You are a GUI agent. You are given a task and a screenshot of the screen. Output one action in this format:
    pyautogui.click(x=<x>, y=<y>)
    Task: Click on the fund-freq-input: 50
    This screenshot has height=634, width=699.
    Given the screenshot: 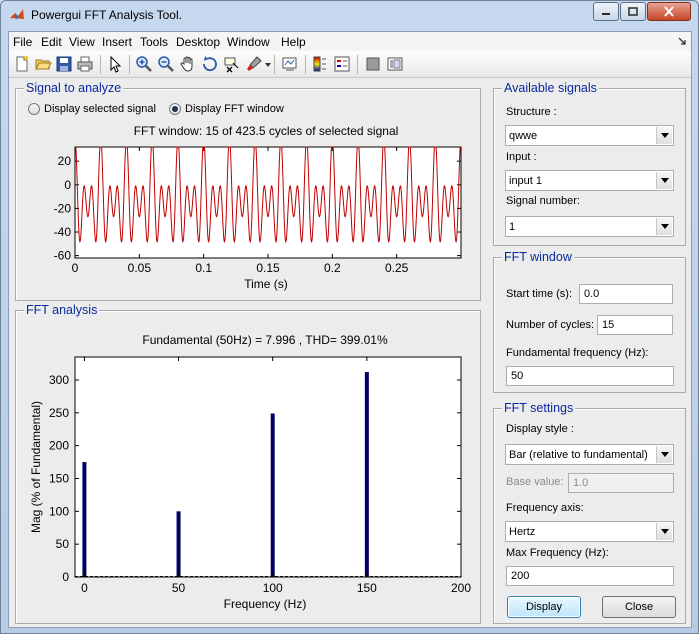 What is the action you would take?
    pyautogui.click(x=590, y=376)
    